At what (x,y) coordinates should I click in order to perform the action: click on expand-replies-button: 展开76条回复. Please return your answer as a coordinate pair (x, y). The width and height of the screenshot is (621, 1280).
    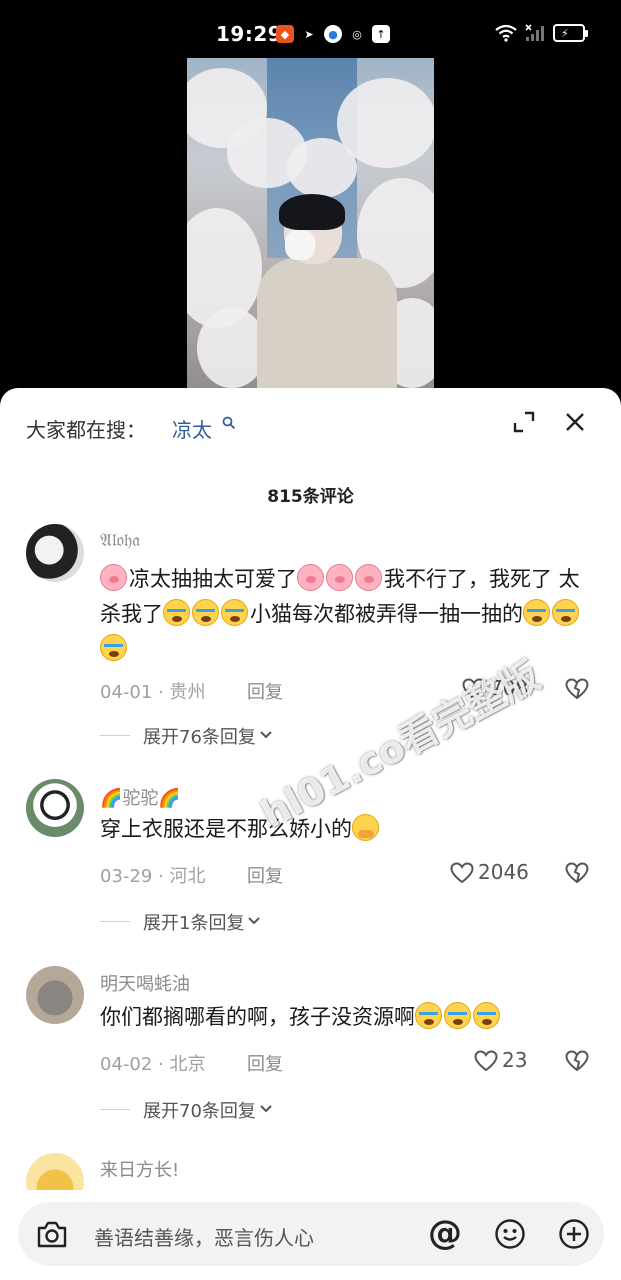
    Looking at the image, I should click on (207, 736).